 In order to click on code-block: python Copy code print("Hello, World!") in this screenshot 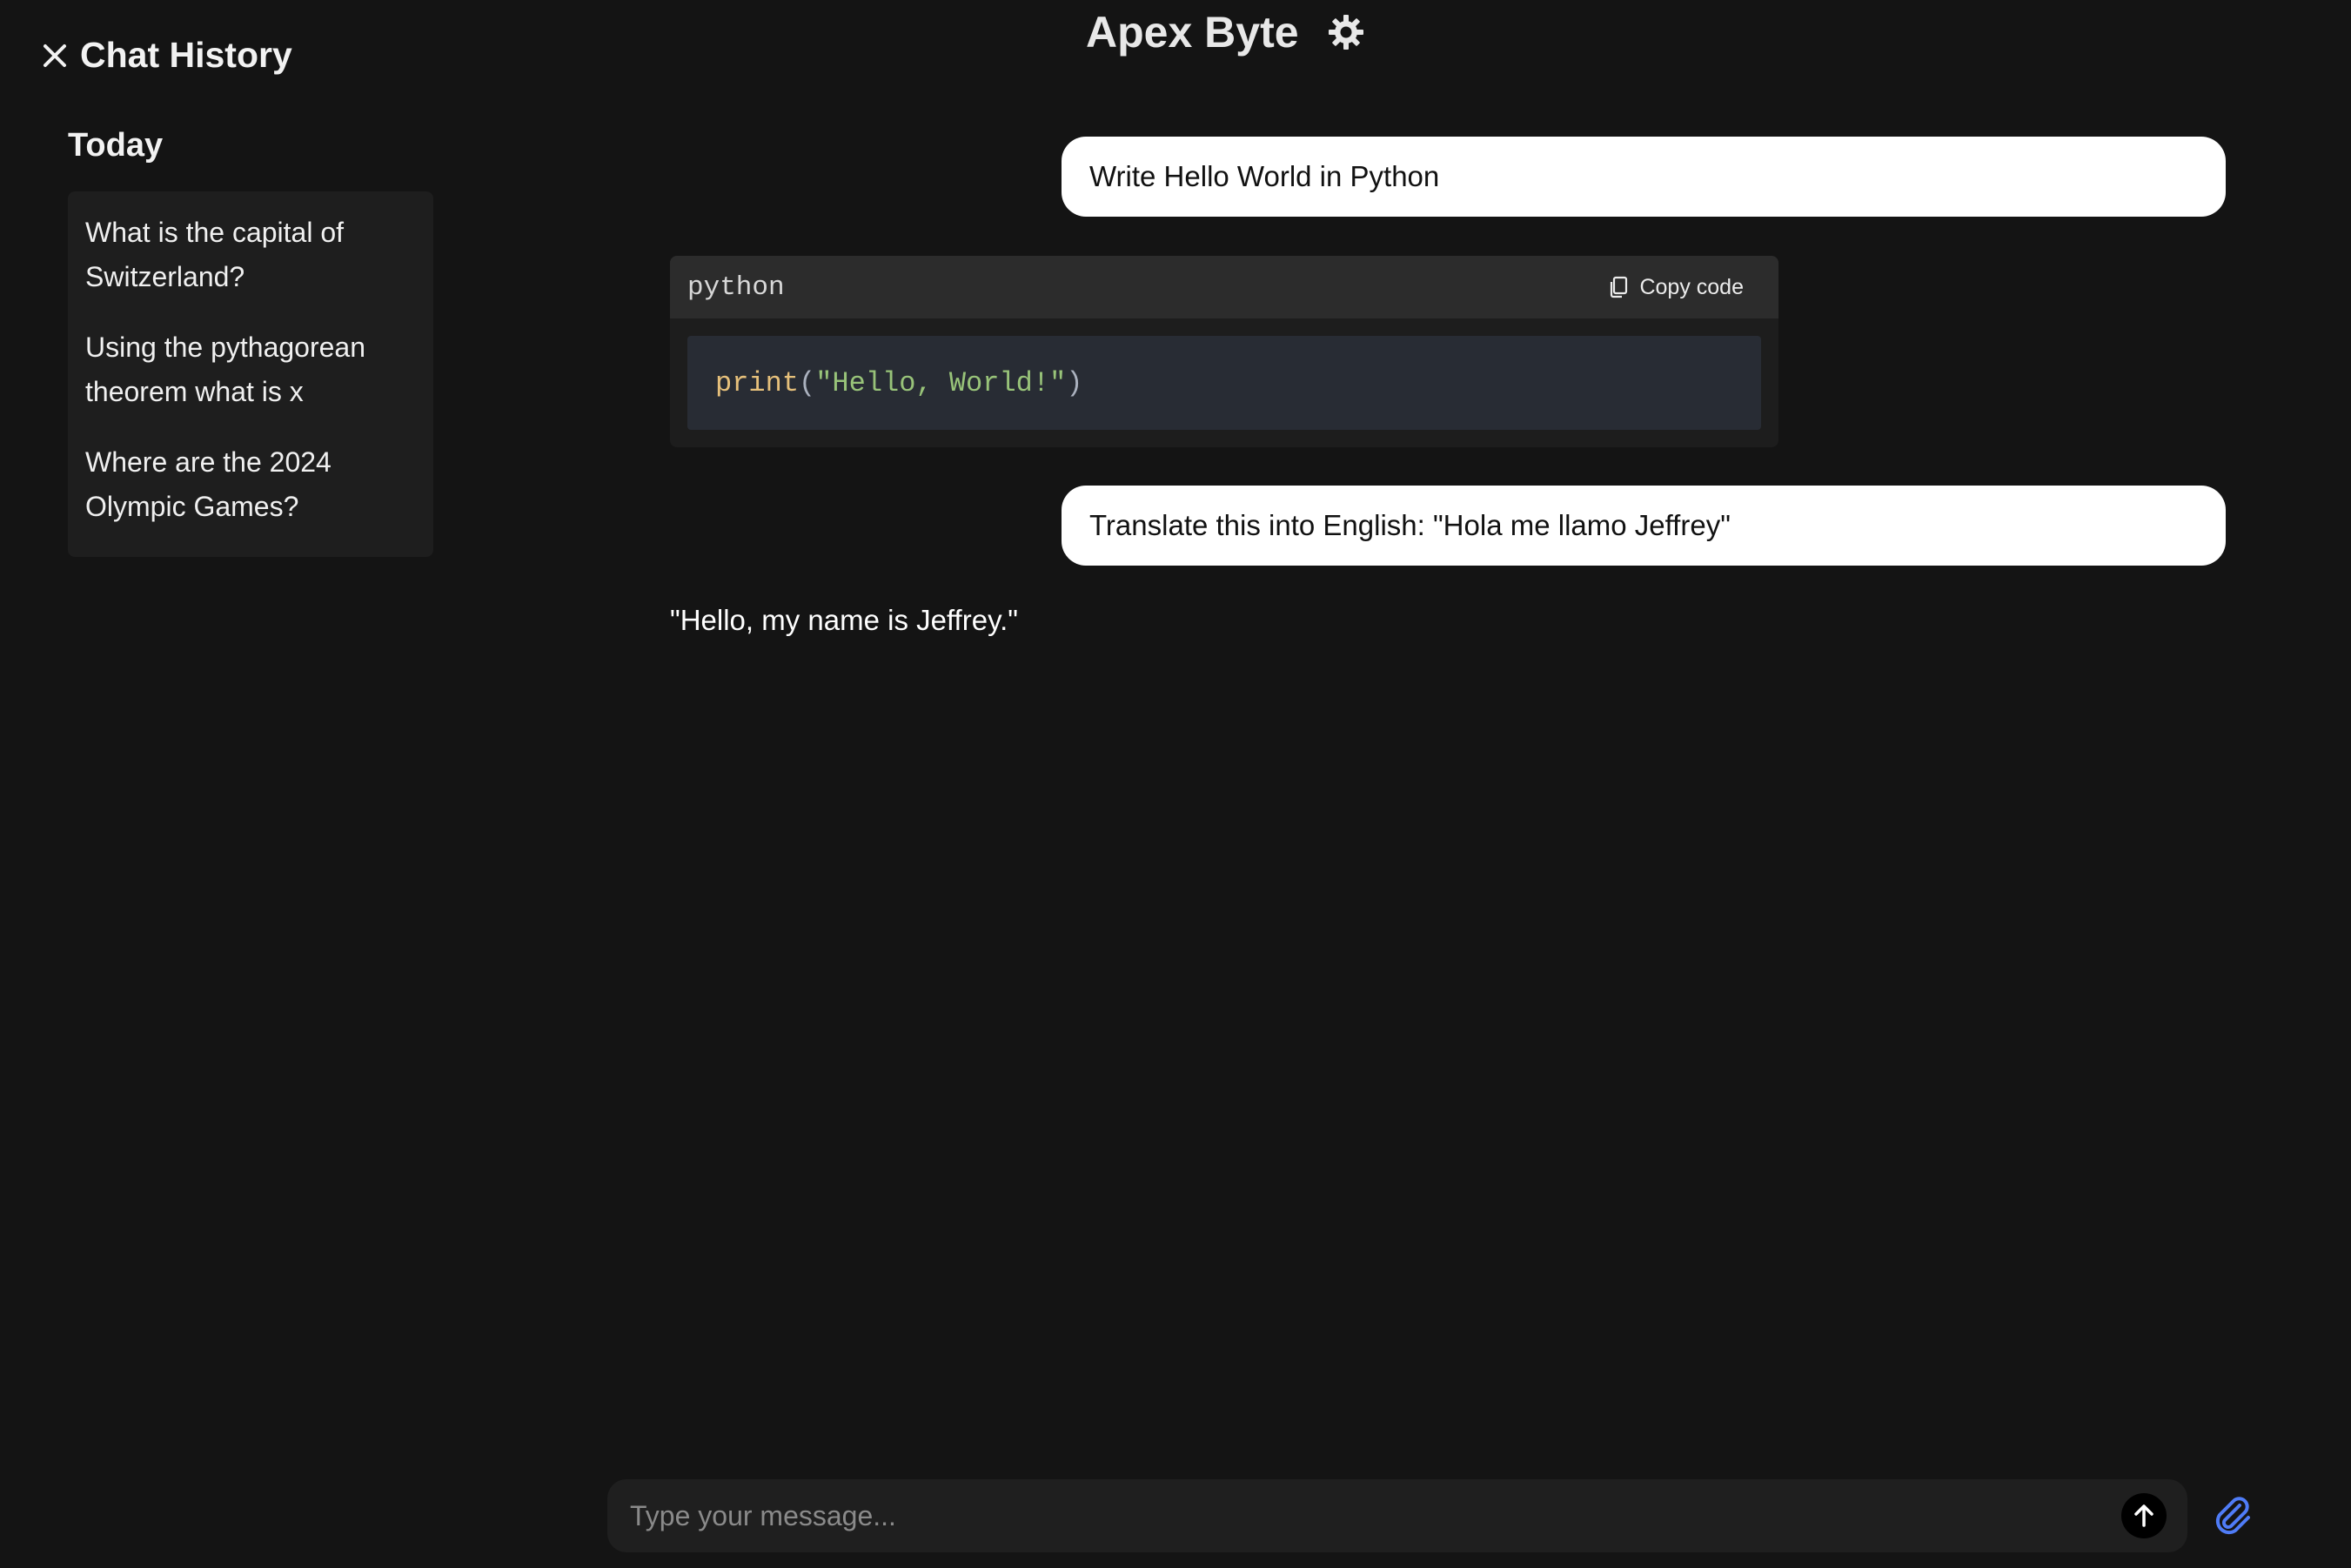, I will do `click(1224, 352)`.